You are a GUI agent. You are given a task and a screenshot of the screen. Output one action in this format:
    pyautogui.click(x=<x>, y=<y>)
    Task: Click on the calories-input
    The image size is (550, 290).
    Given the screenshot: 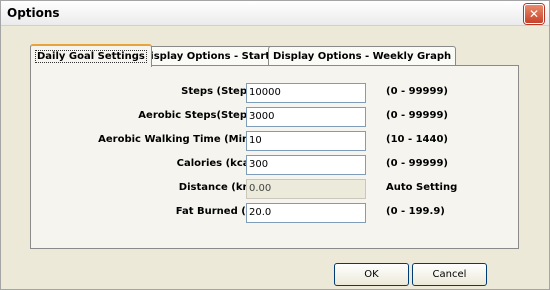 What is the action you would take?
    pyautogui.click(x=306, y=165)
    